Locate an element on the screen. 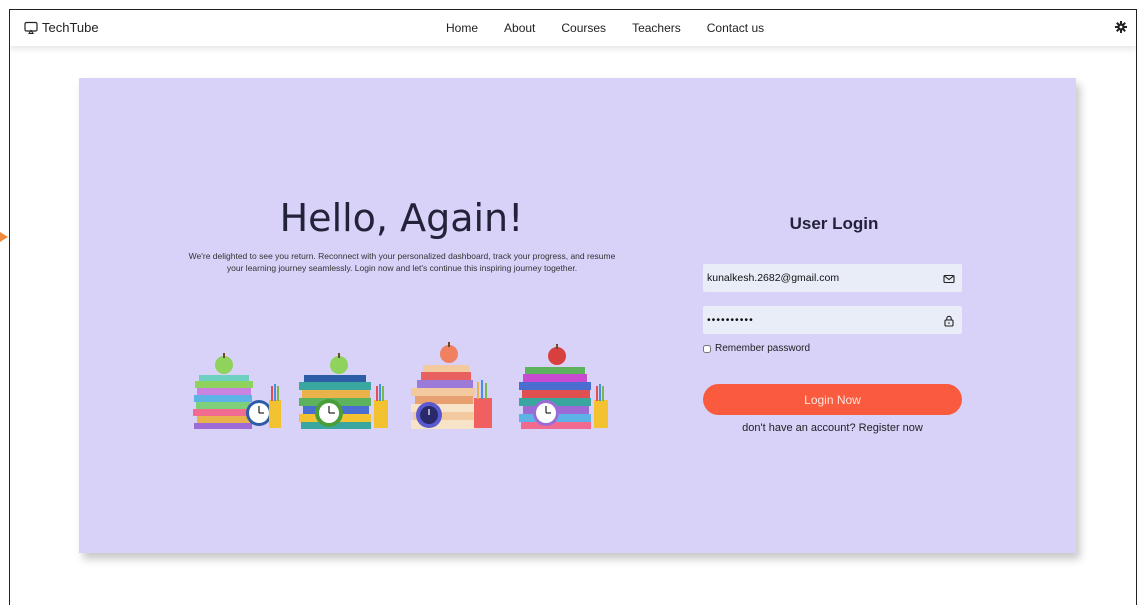  brand-logo: TechTube is located at coordinates (61, 27).